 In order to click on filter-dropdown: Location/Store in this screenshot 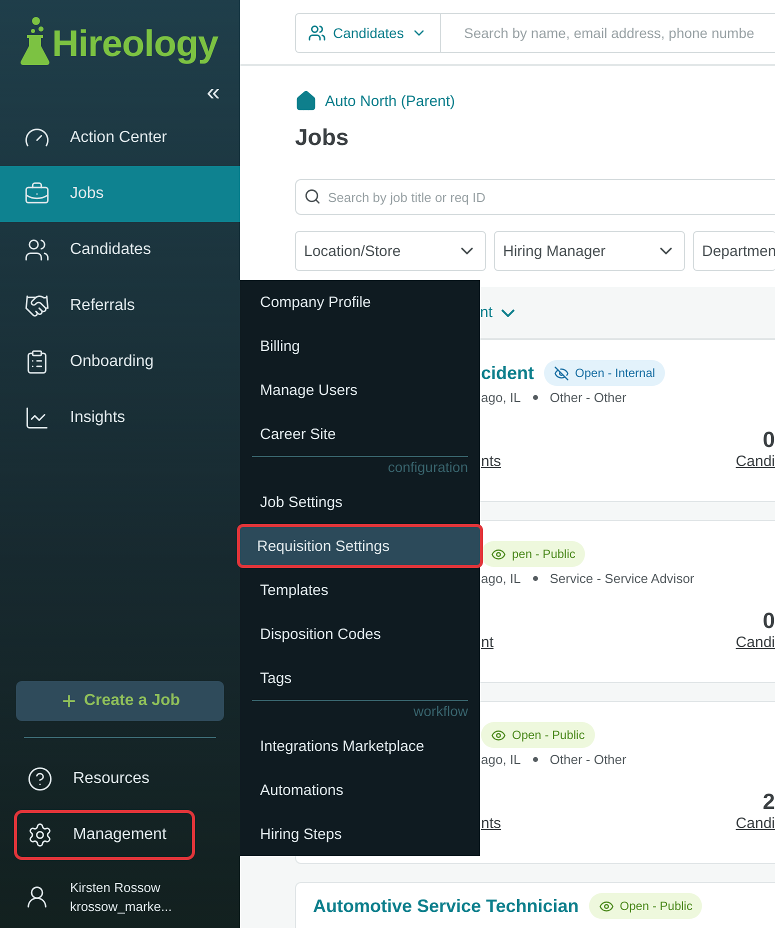, I will do `click(390, 251)`.